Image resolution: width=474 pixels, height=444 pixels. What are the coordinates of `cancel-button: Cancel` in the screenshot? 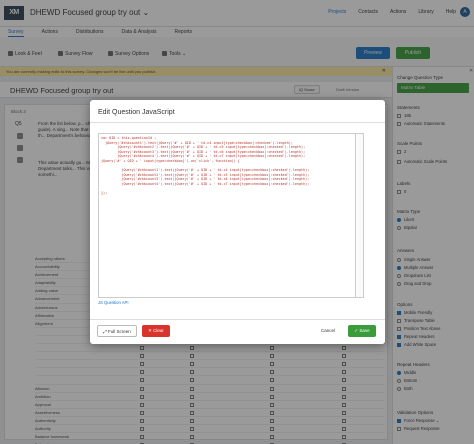 It's located at (328, 330).